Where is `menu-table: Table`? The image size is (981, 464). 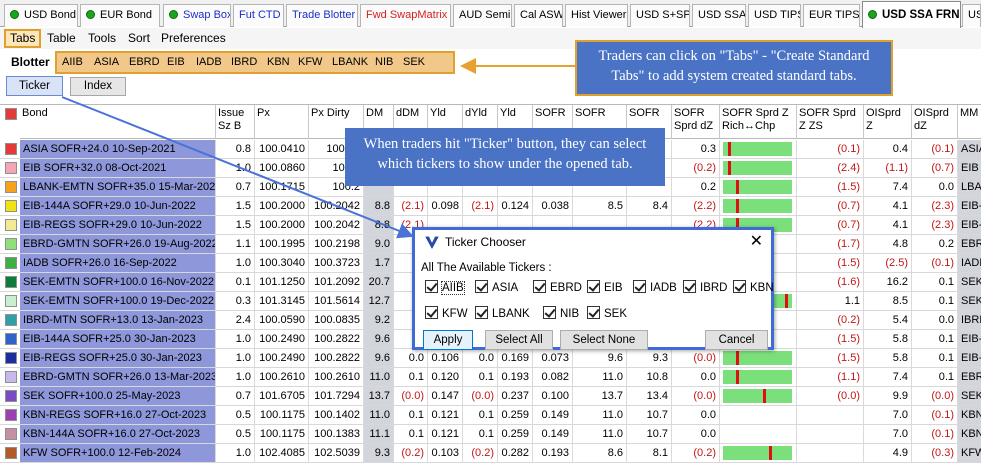 menu-table: Table is located at coordinates (61, 38).